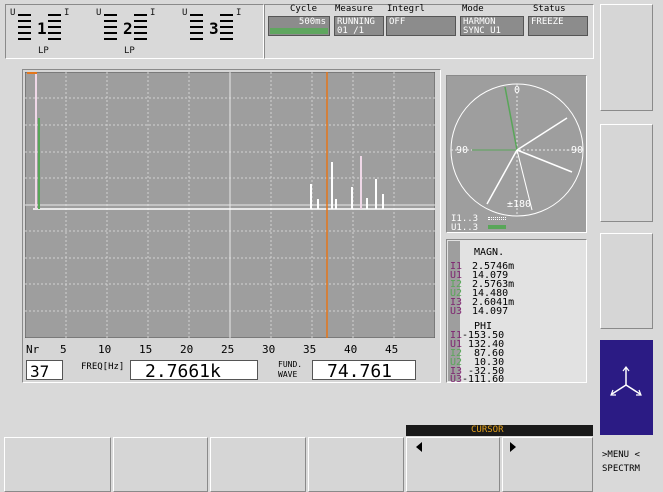  I want to click on phasor-legend-u: U1..3, so click(465, 228).